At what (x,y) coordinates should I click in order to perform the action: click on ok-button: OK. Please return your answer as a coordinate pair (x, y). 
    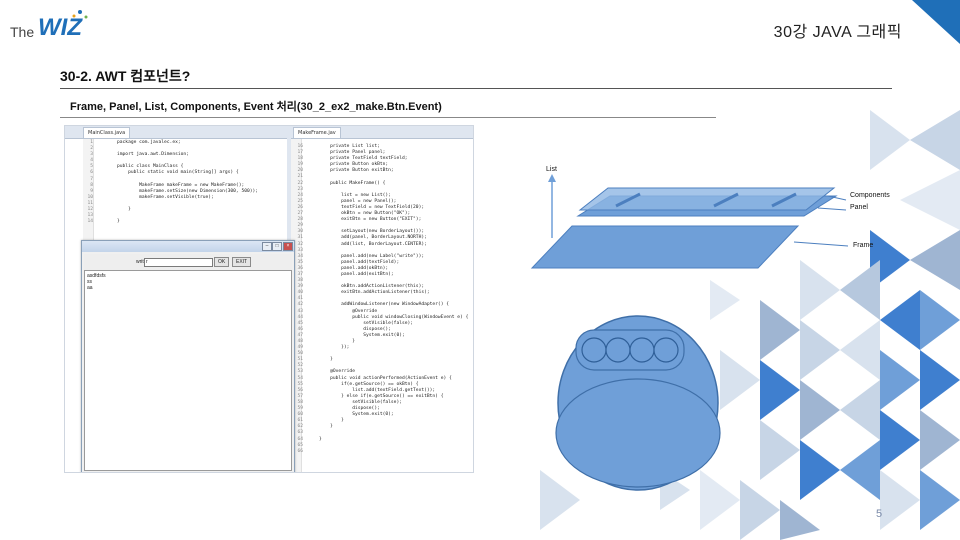
    Looking at the image, I should click on (222, 262).